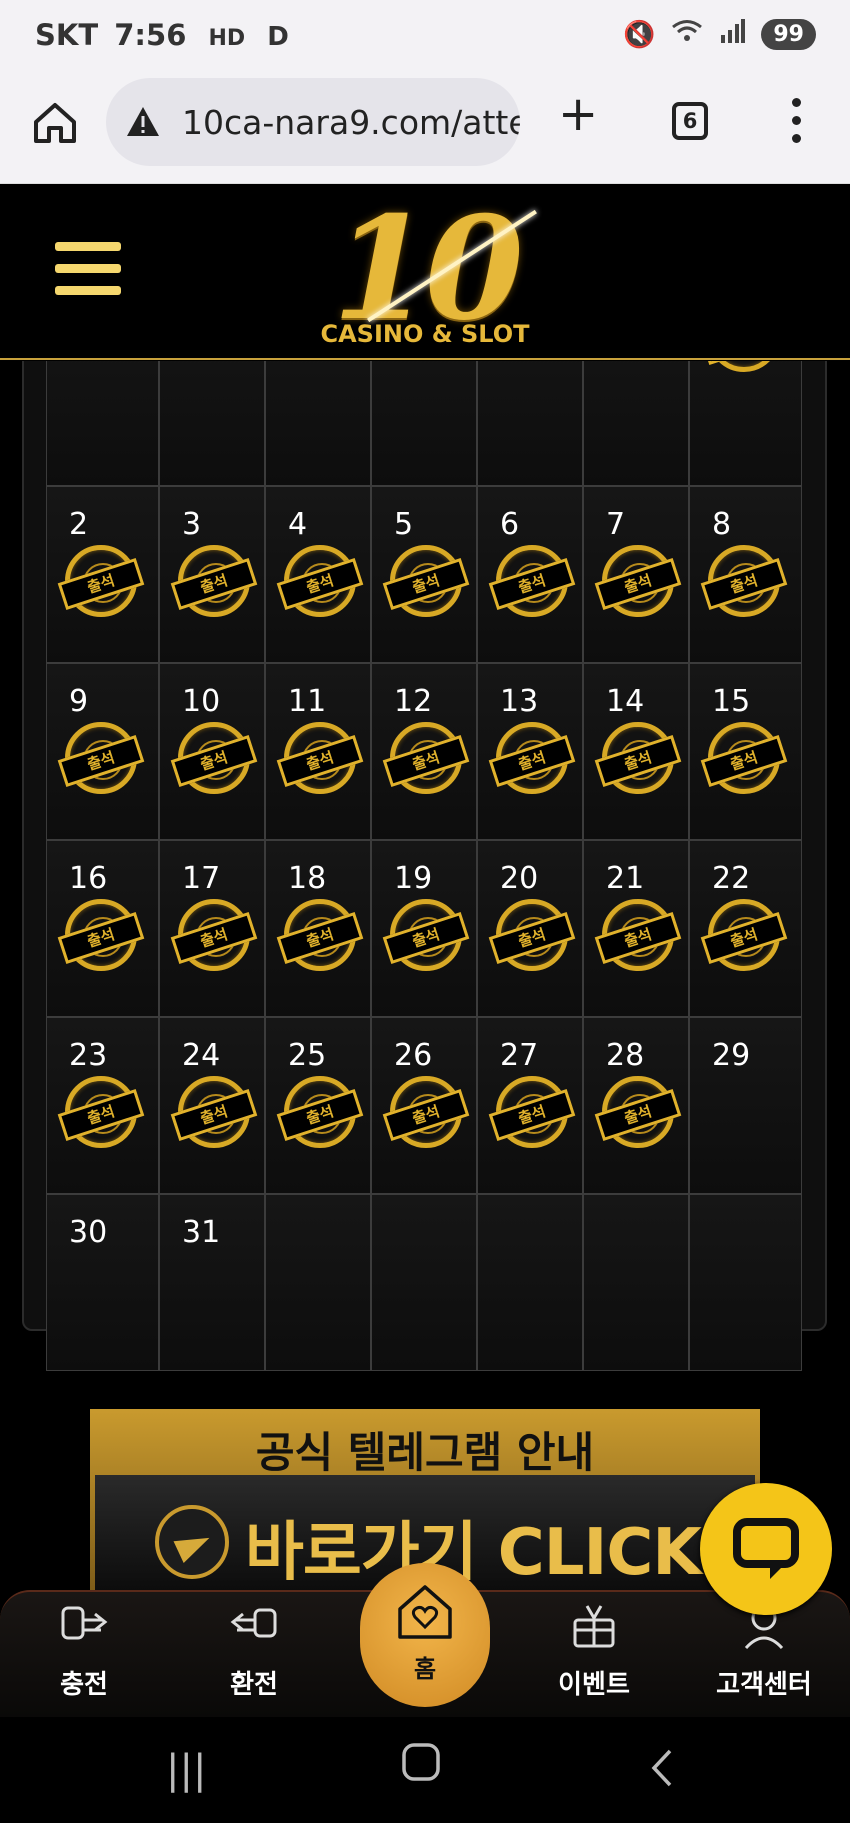 The height and width of the screenshot is (1823, 850). I want to click on calendar-day-number: 17, so click(201, 878).